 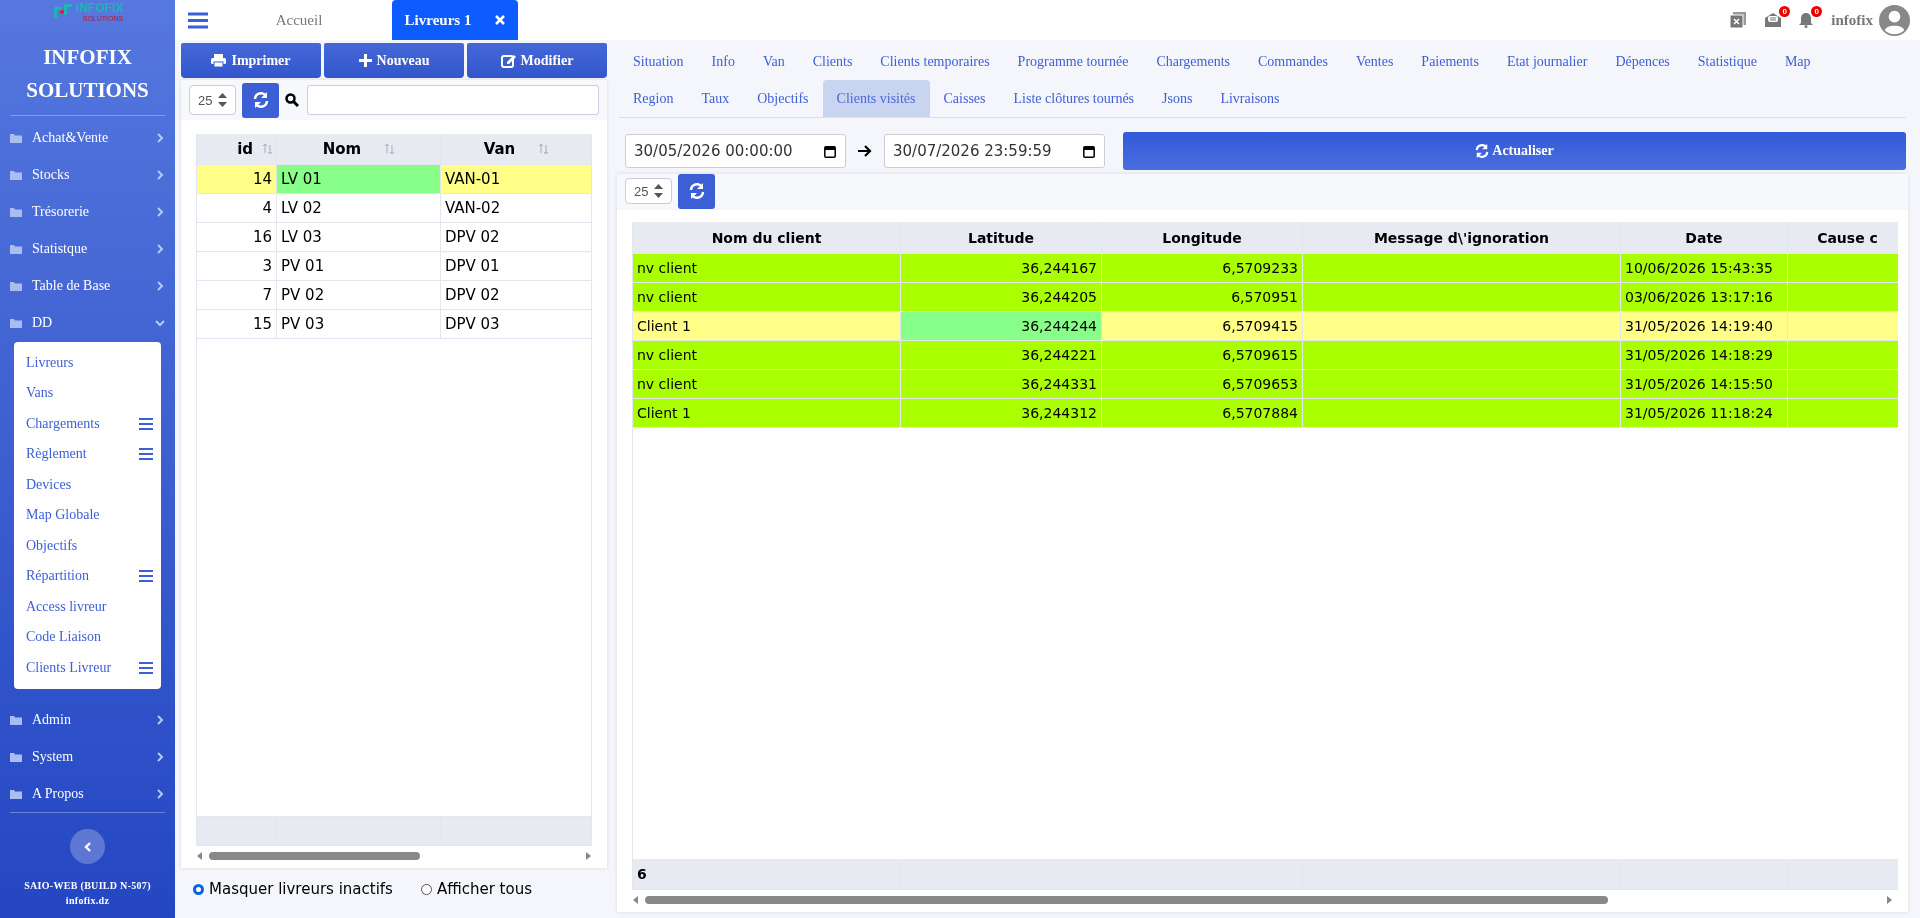 What do you see at coordinates (935, 61) in the screenshot?
I see `tab: Clients temporaires` at bounding box center [935, 61].